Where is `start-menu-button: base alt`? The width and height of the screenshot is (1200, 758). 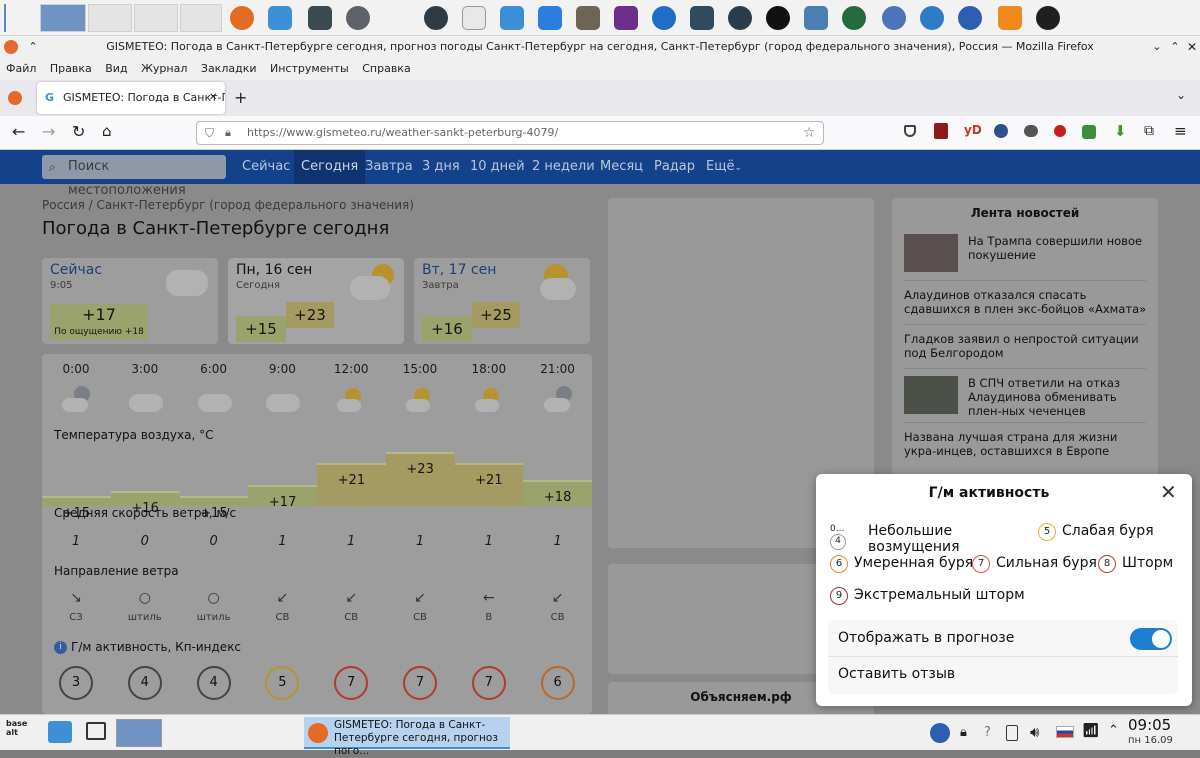 start-menu-button: base alt is located at coordinates (21, 733).